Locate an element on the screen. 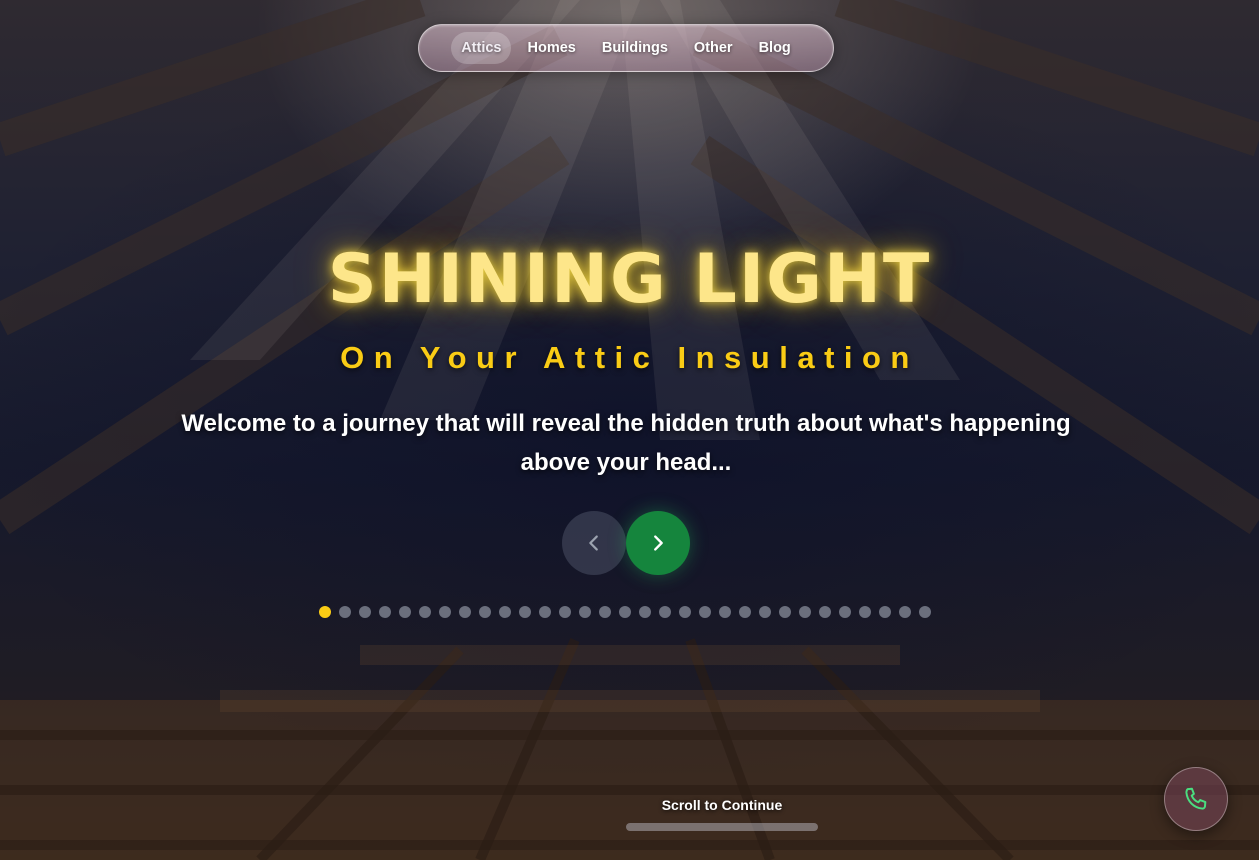 The image size is (1259, 860). next-slide-button is located at coordinates (658, 543).